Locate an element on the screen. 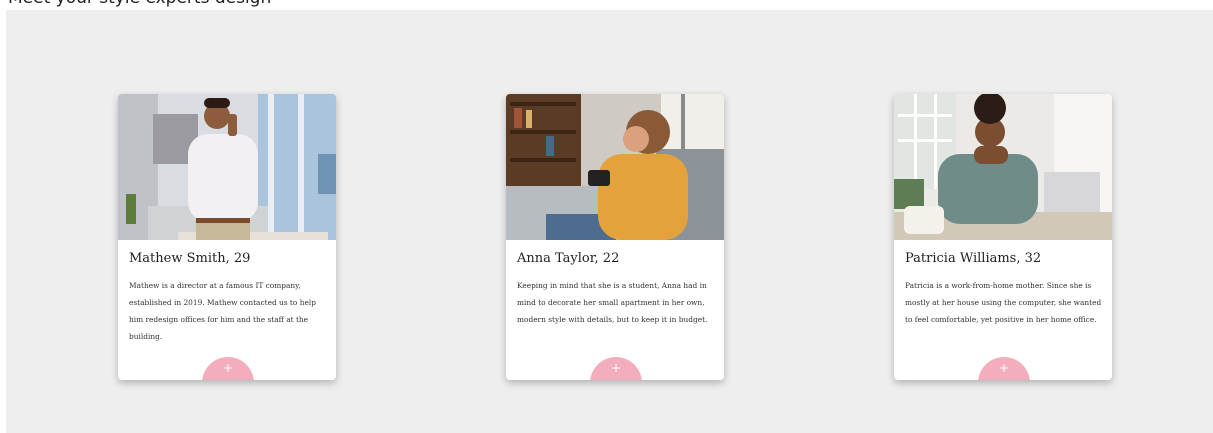 This screenshot has height=433, width=1213. card-name: Patricia Williams, 32 is located at coordinates (973, 258).